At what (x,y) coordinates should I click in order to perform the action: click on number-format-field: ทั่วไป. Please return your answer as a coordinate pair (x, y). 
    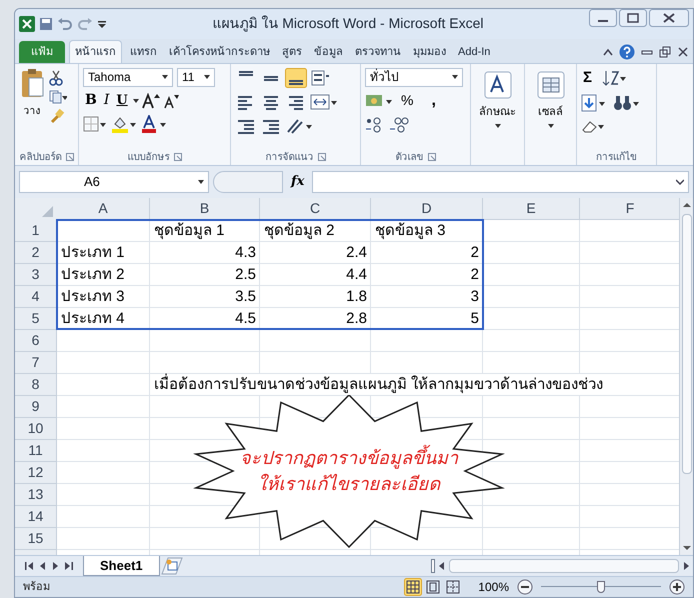
    Looking at the image, I should click on (414, 77).